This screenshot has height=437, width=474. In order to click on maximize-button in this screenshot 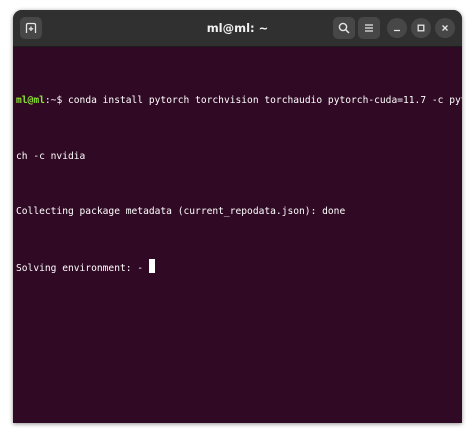, I will do `click(421, 28)`.